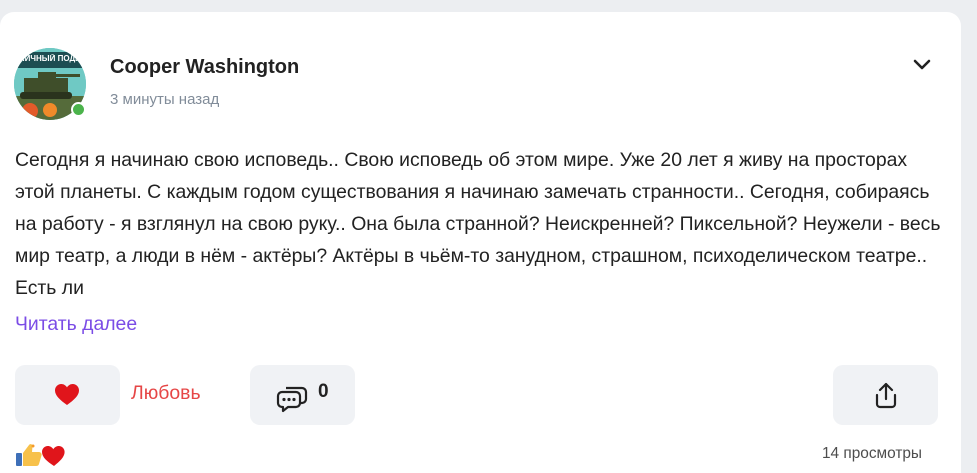 This screenshot has width=977, height=473. Describe the element at coordinates (29, 455) in the screenshot. I see `thumbs-up-icon` at that location.